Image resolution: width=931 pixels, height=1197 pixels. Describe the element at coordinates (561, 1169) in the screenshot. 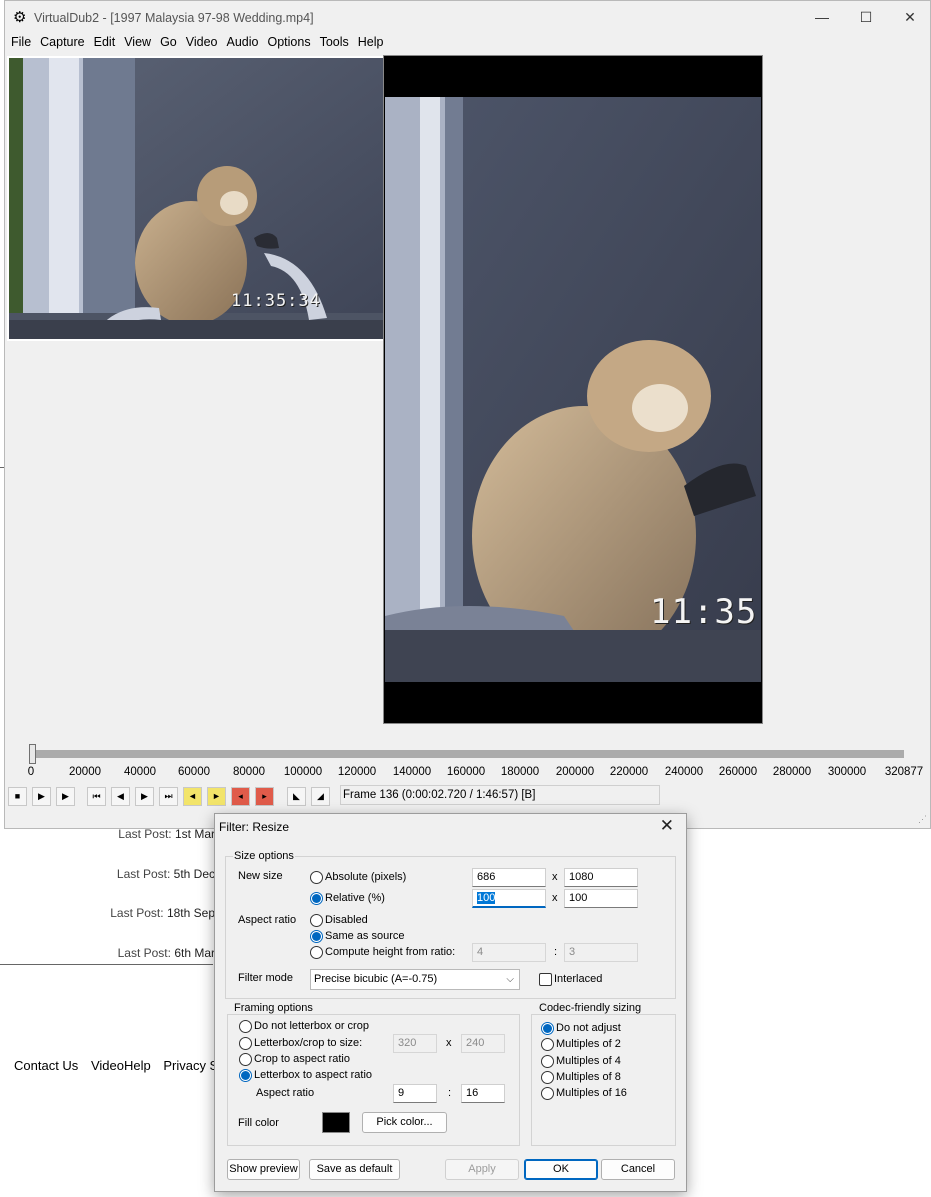

I see `ok-button: OK` at that location.